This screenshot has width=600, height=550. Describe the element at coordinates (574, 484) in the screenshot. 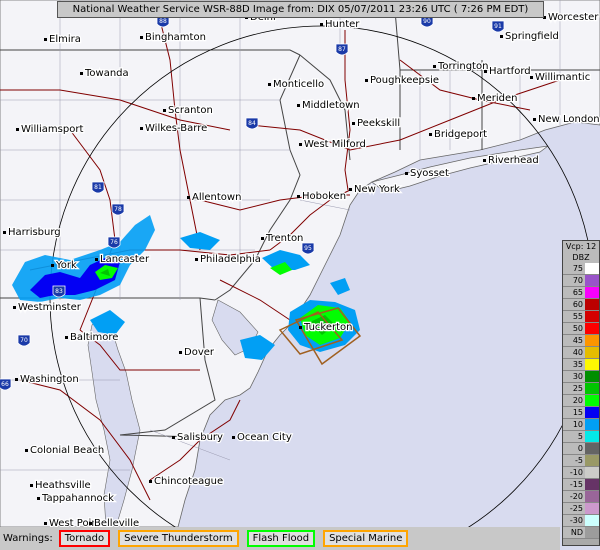

I see `legend-label: -15` at that location.